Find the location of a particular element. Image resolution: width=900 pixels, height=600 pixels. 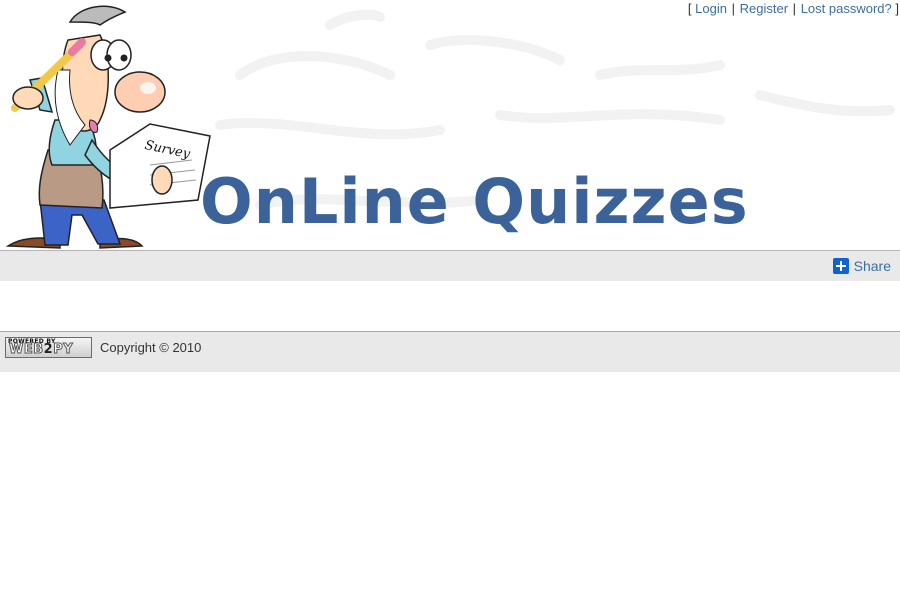

bracket-open: [ is located at coordinates (689, 8).